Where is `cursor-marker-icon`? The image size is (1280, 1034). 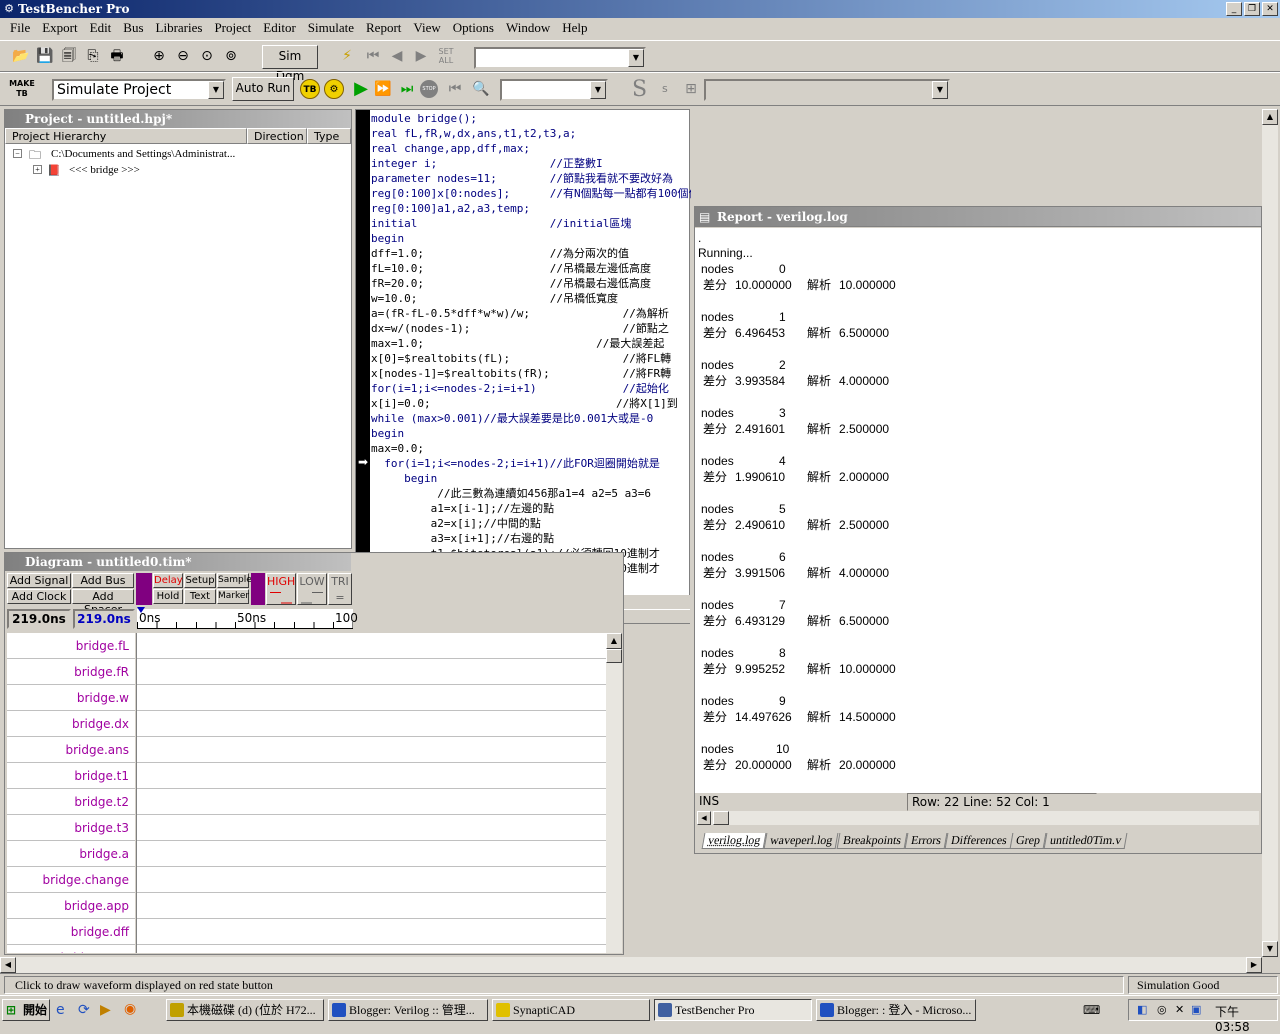
cursor-marker-icon is located at coordinates (141, 610).